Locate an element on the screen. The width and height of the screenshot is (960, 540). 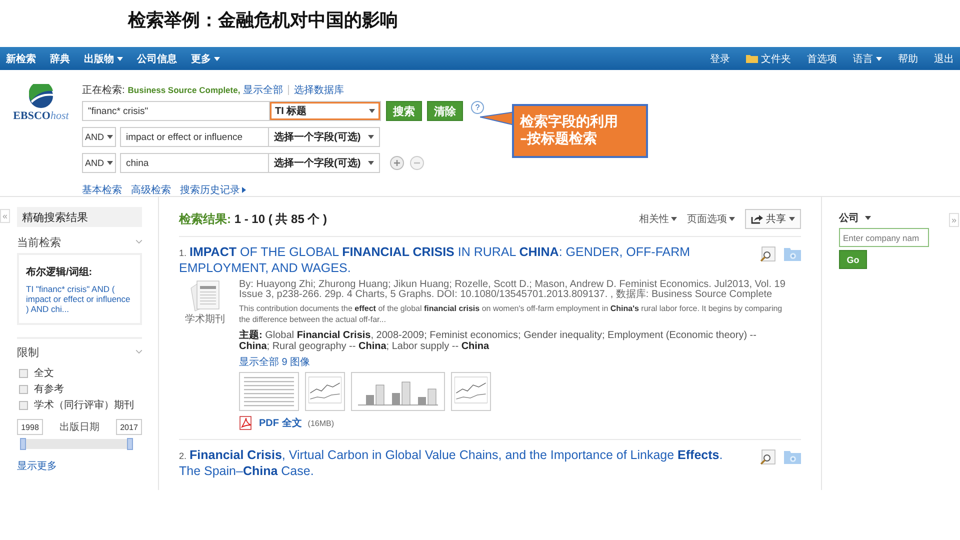
slide-title: 检索举例：金融危机对中国的影响 is located at coordinates (262, 21).